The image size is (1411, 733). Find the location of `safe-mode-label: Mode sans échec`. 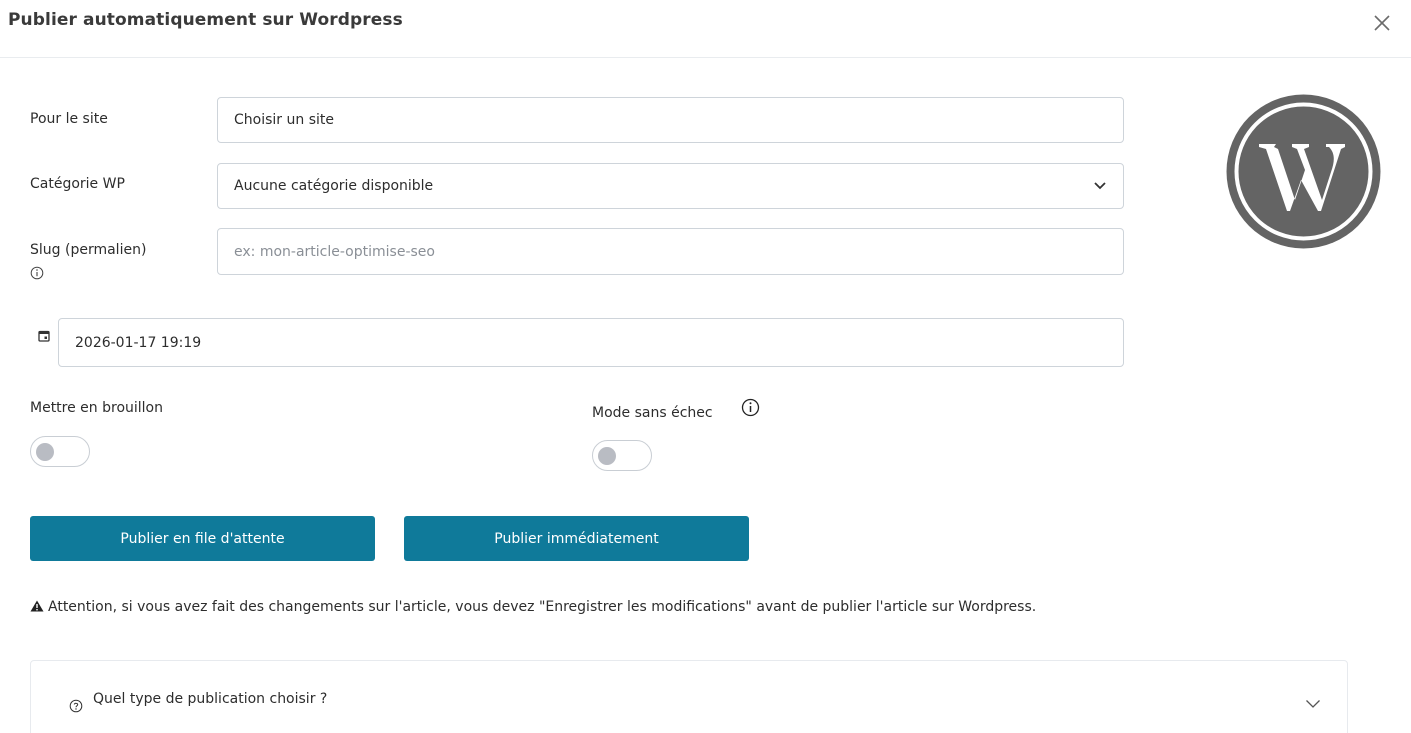

safe-mode-label: Mode sans échec is located at coordinates (652, 413).